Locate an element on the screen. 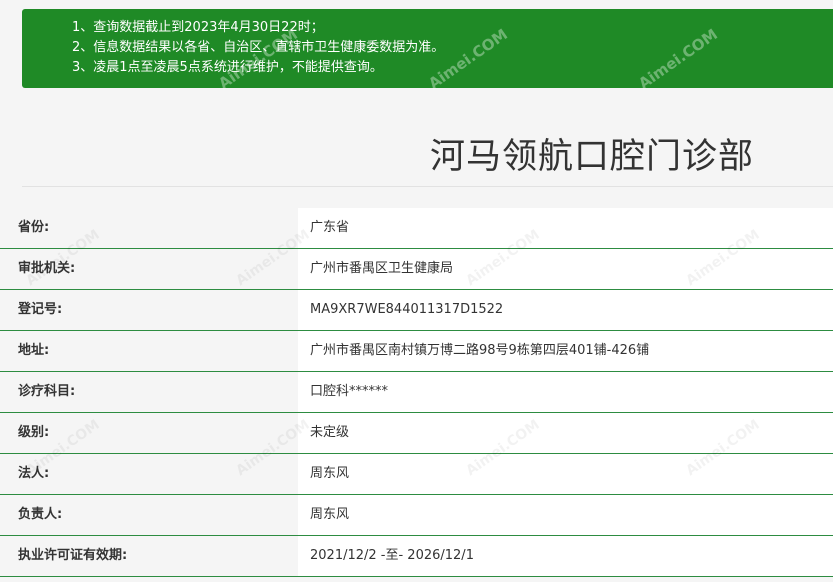 The image size is (833, 582). table-row: 地址: 广州市番禺区南村镇万博二路98号9栋第四层401铺-426铺 is located at coordinates (416, 351).